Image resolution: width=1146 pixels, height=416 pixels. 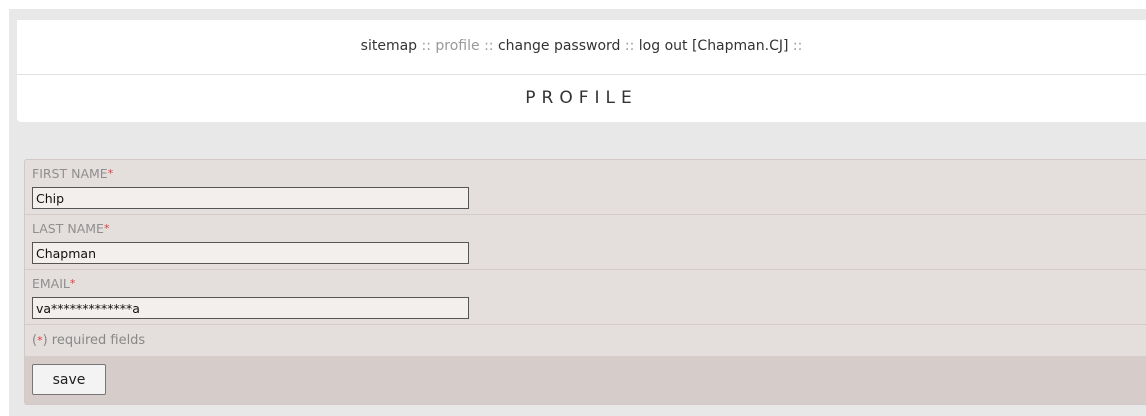 I want to click on save-button: save, so click(x=69, y=379).